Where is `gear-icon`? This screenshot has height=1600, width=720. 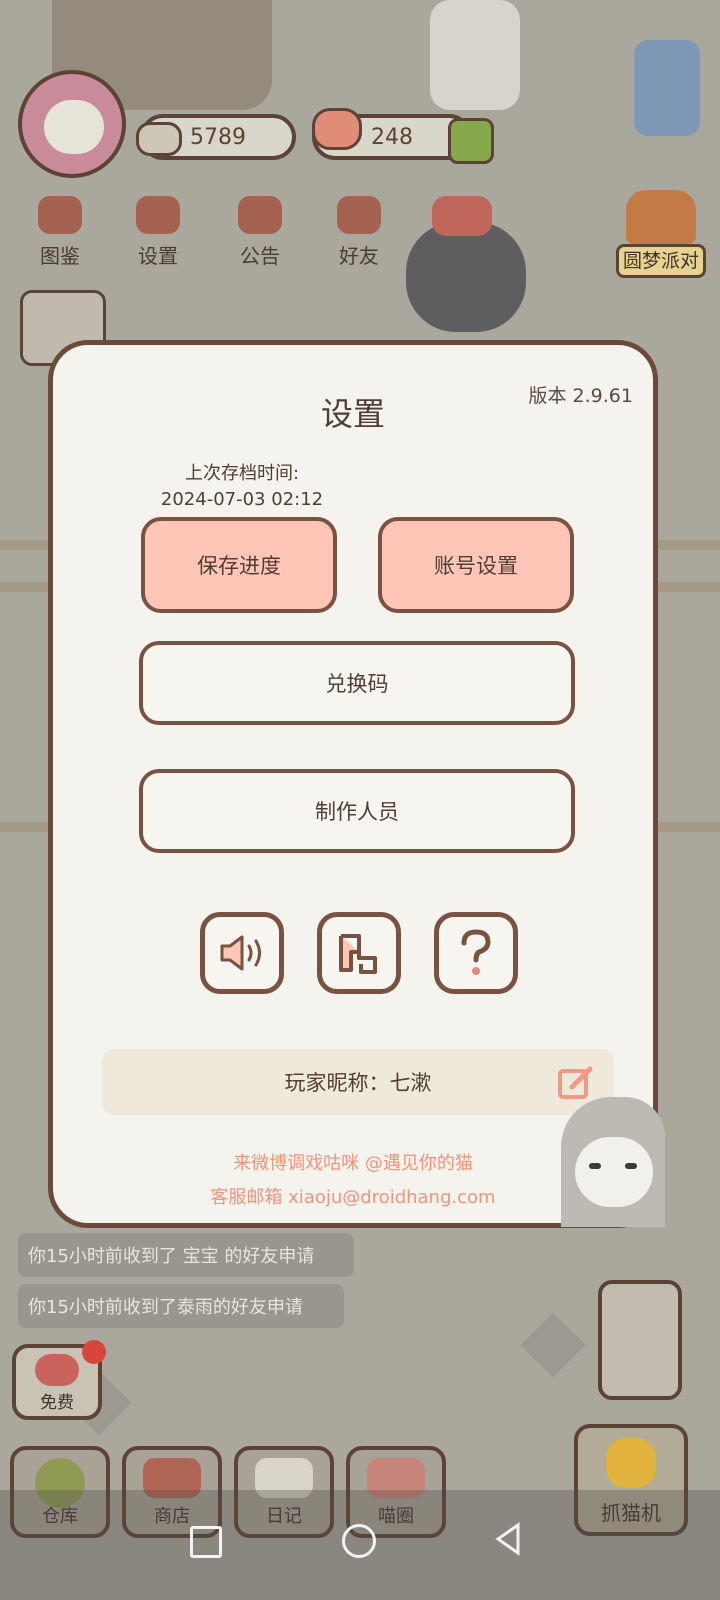 gear-icon is located at coordinates (158, 215).